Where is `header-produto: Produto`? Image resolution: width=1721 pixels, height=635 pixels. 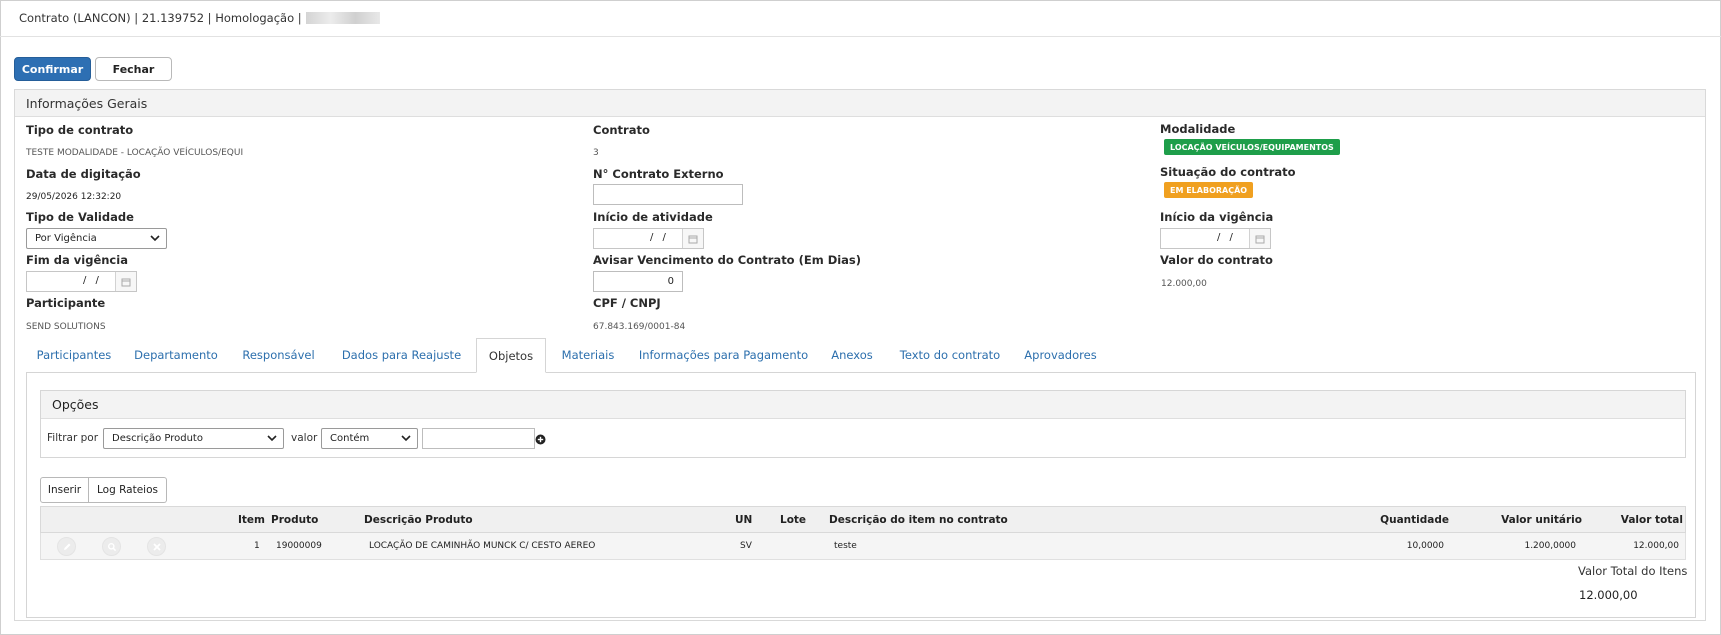 header-produto: Produto is located at coordinates (295, 520).